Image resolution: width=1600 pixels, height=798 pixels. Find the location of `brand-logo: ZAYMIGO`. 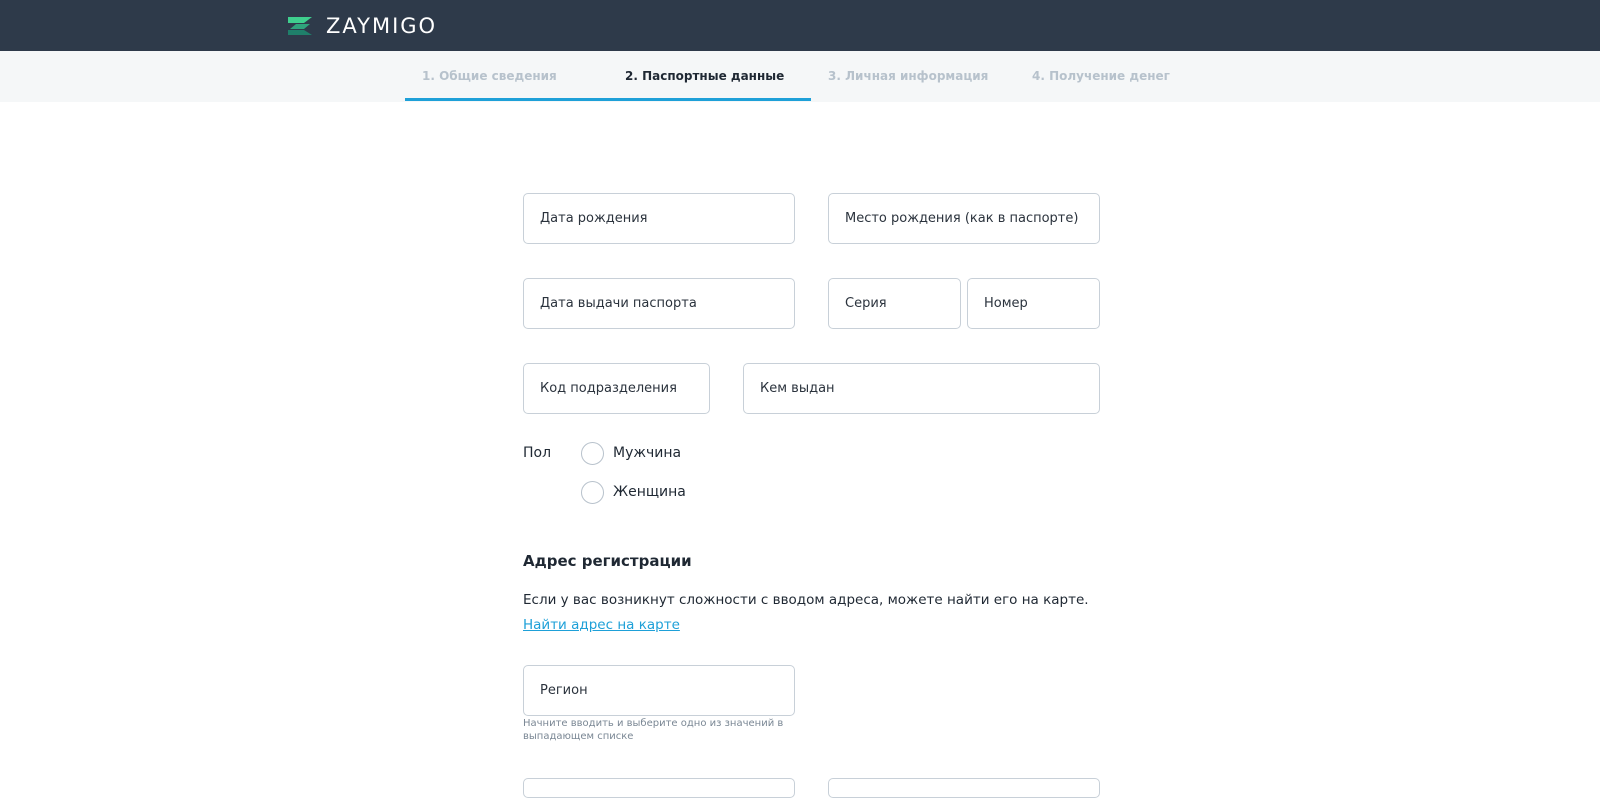

brand-logo: ZAYMIGO is located at coordinates (362, 26).